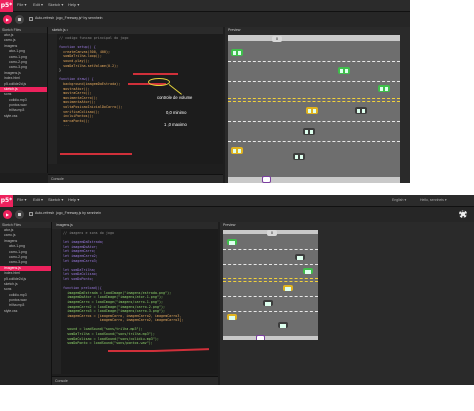 Image resolution: width=474 pixels, height=411 pixels. What do you see at coordinates (78, 278) in the screenshot?
I see `code-text: let somDoPonto;` at bounding box center [78, 278].